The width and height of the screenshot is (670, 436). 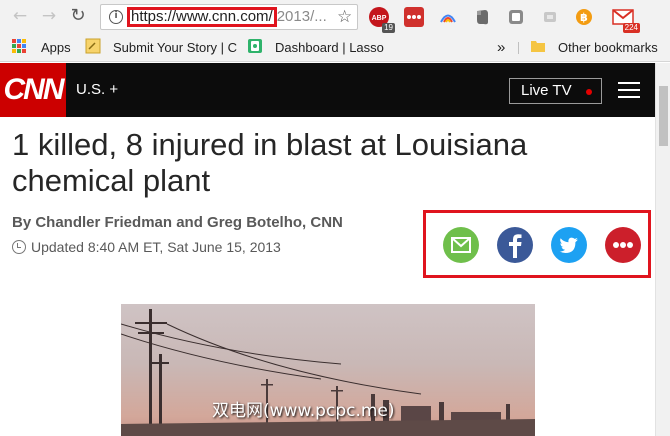 I want to click on bitcoin-ext-icon: ฿, so click(x=584, y=17).